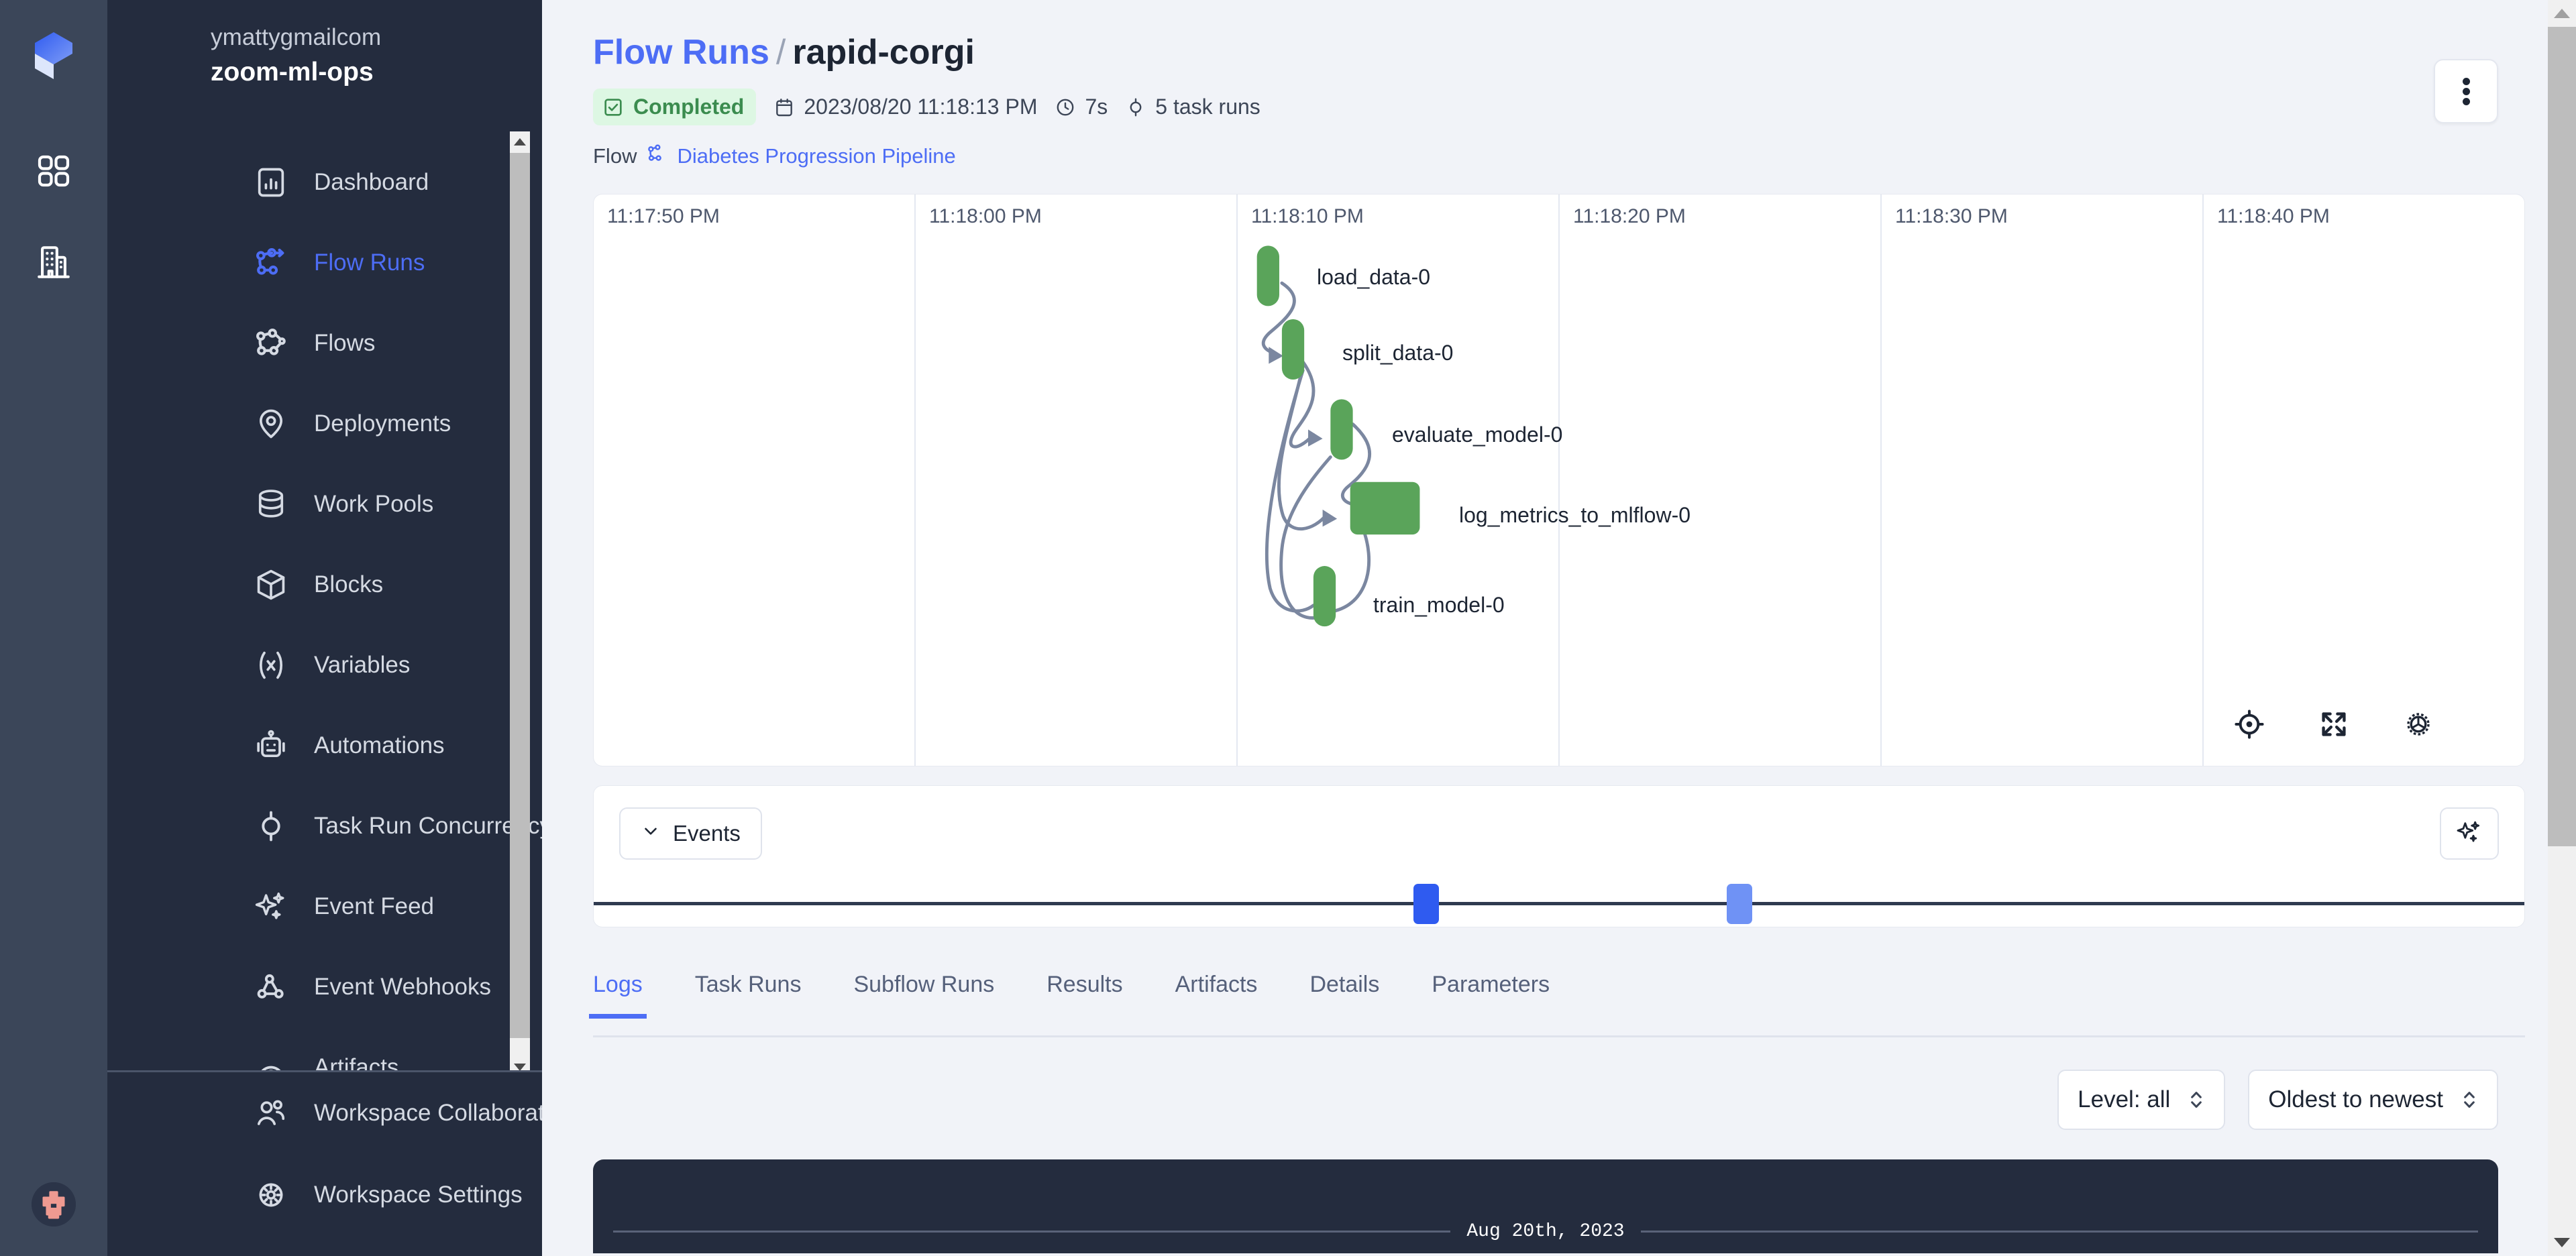  Describe the element at coordinates (379, 745) in the screenshot. I see `sidebar-item-label: Automations` at that location.